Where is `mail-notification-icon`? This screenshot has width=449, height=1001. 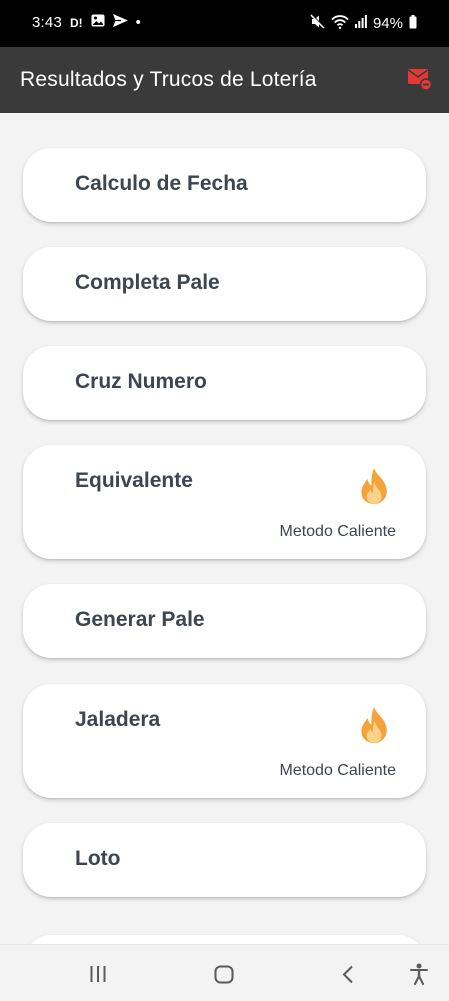 mail-notification-icon is located at coordinates (420, 80).